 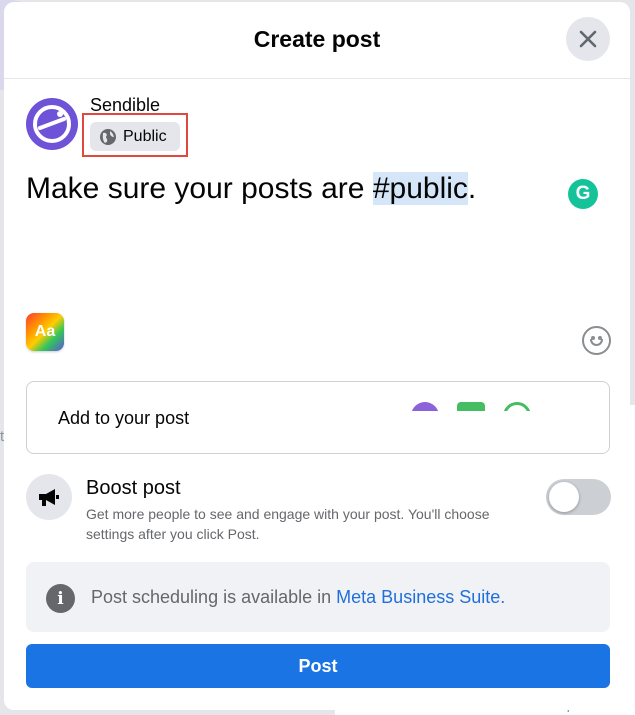 I want to click on info-icon: i, so click(x=60, y=598).